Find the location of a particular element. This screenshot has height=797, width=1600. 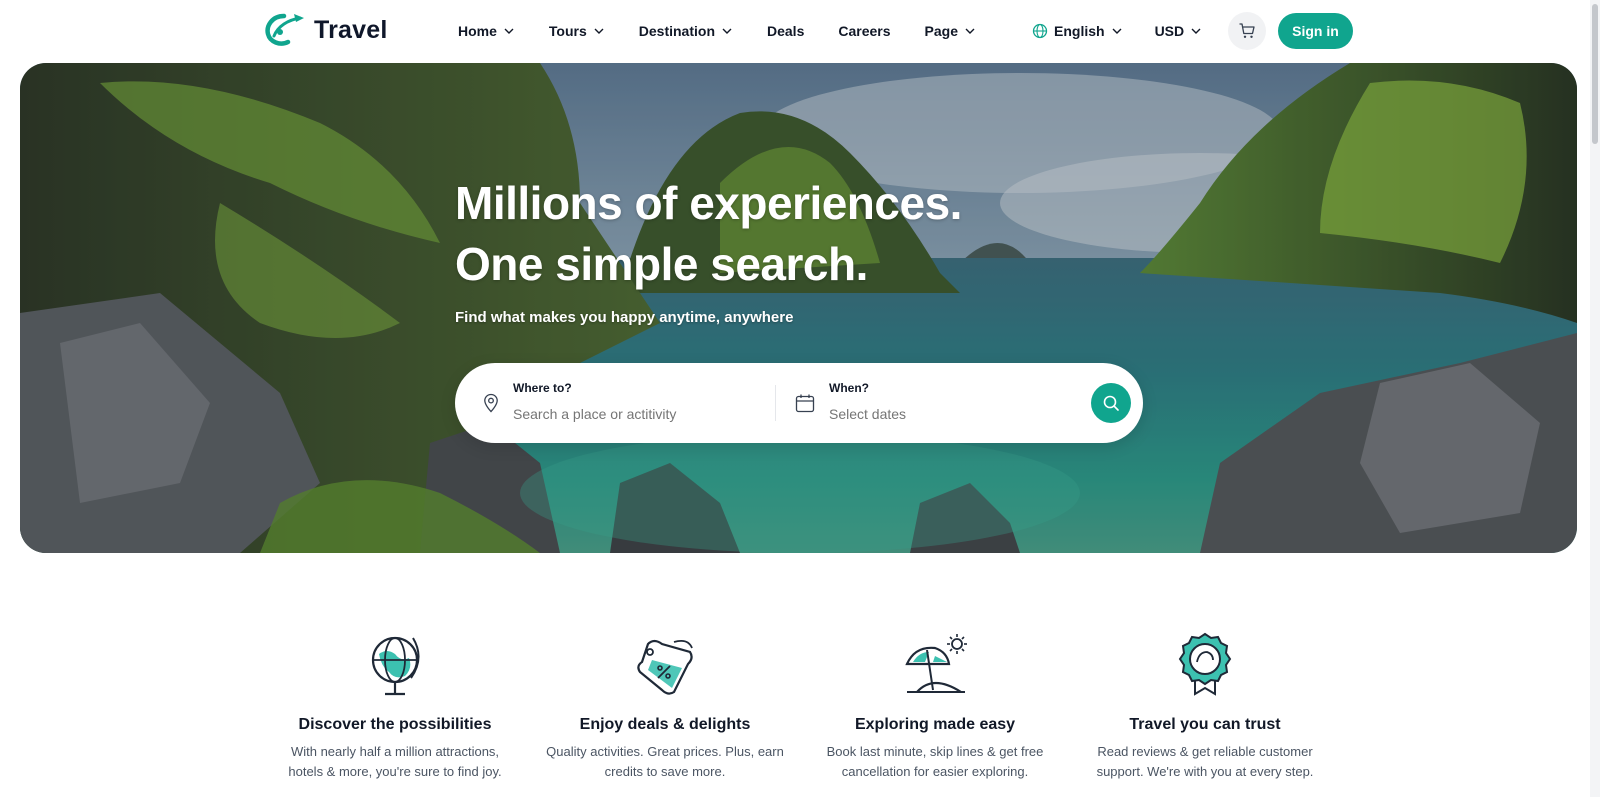

nav-item-label: Careers is located at coordinates (864, 31).